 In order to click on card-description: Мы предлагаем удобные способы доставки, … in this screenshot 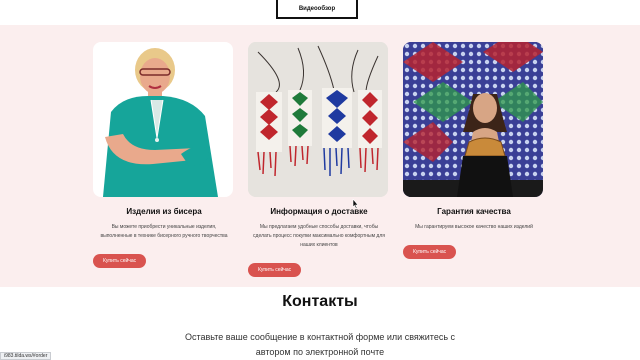, I will do `click(319, 236)`.